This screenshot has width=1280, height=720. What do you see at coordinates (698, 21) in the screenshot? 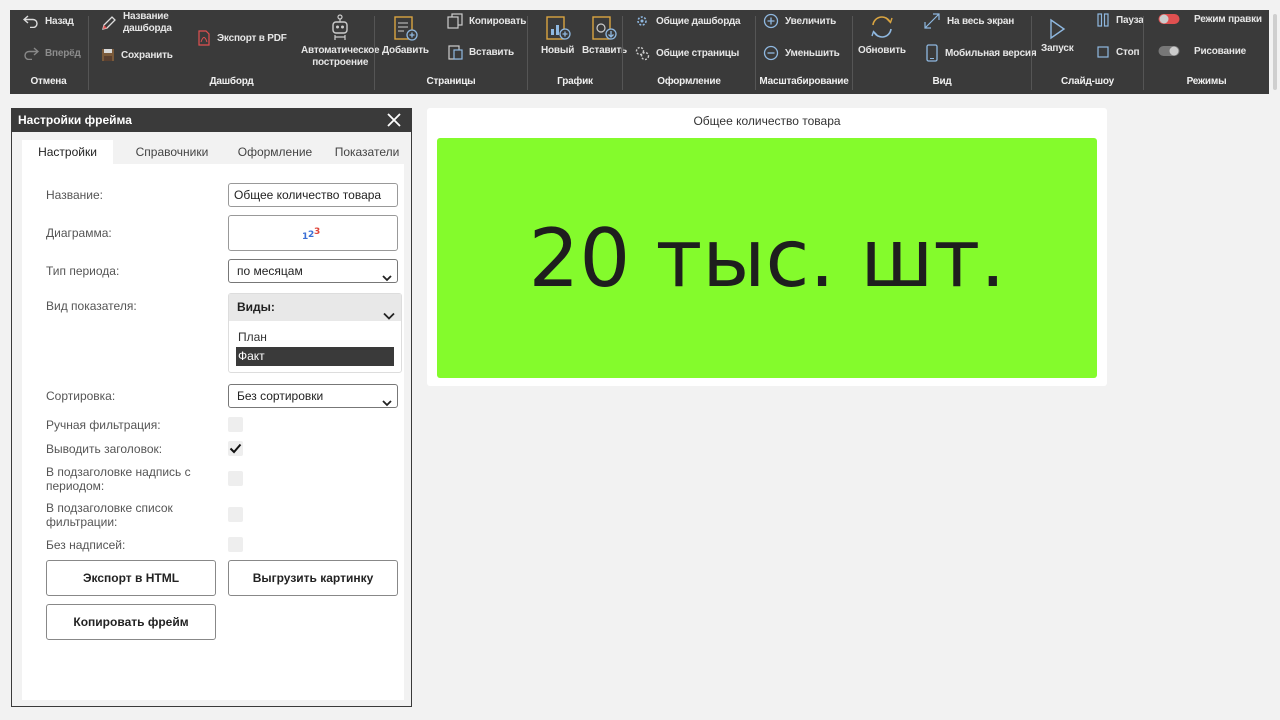
I see `shared-dashboards-label: Общие дашборда` at bounding box center [698, 21].